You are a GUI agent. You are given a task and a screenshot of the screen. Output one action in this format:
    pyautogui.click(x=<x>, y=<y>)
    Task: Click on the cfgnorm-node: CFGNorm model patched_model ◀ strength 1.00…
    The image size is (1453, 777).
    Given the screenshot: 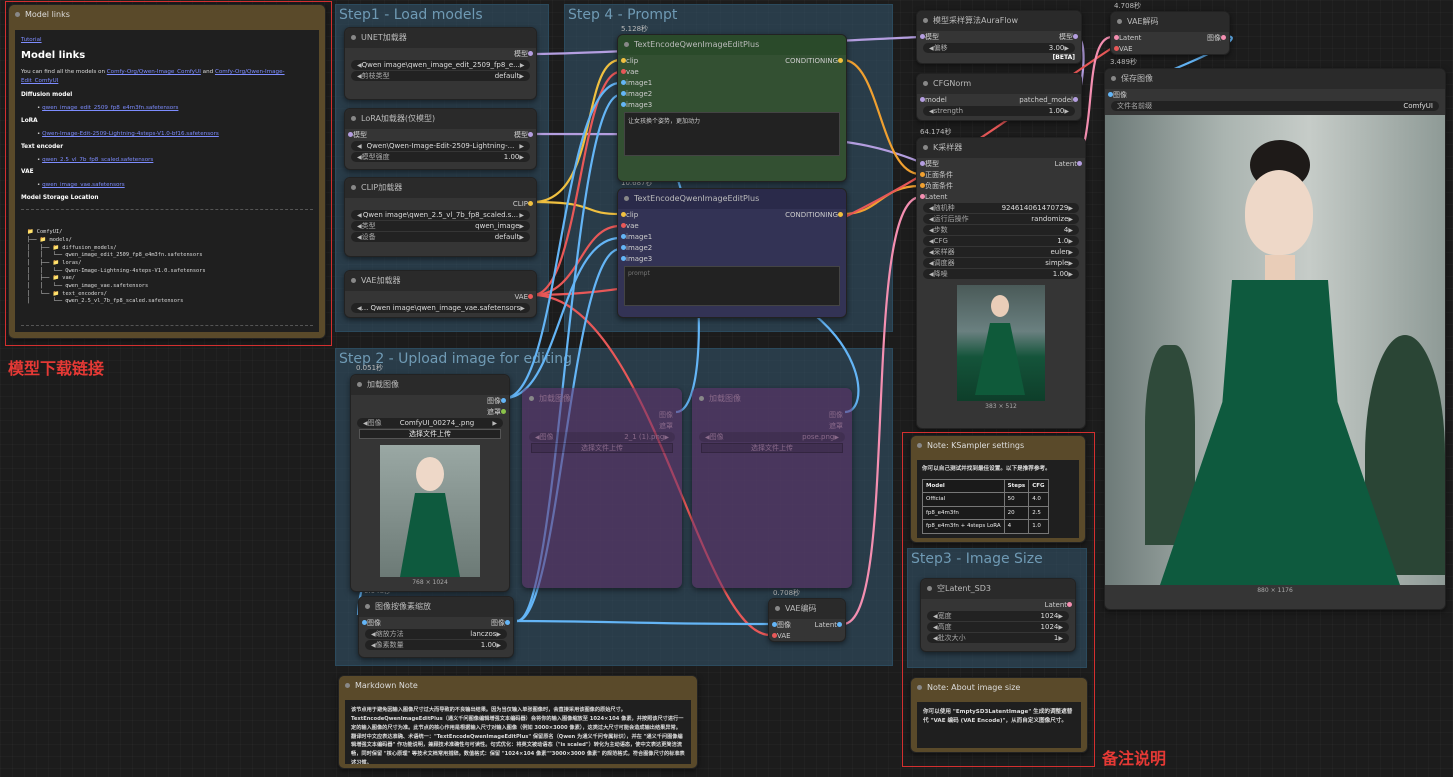 What is the action you would take?
    pyautogui.click(x=999, y=97)
    